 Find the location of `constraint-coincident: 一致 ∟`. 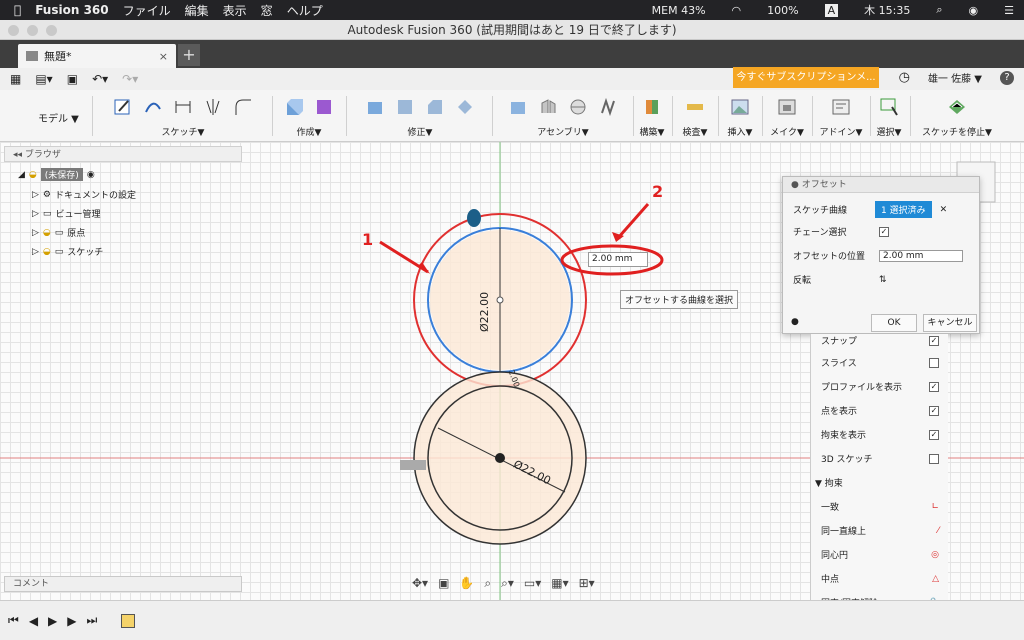

constraint-coincident: 一致 ∟ is located at coordinates (880, 507).